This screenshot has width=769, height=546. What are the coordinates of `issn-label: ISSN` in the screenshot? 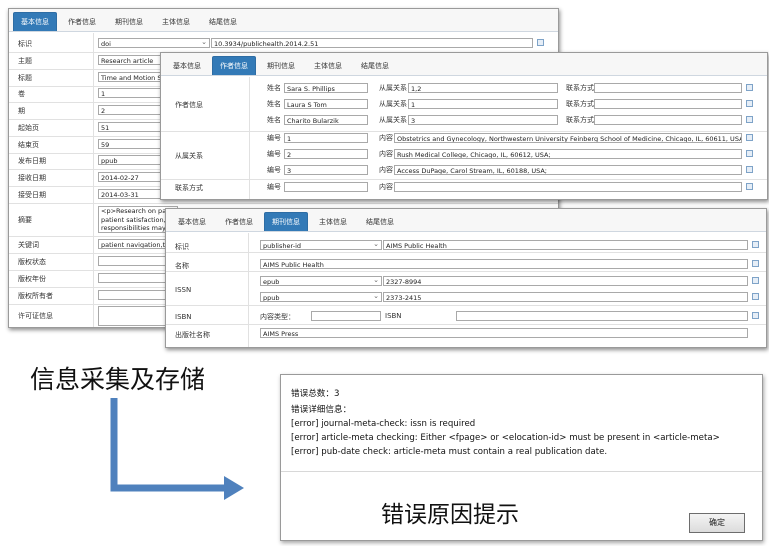 It's located at (183, 290).